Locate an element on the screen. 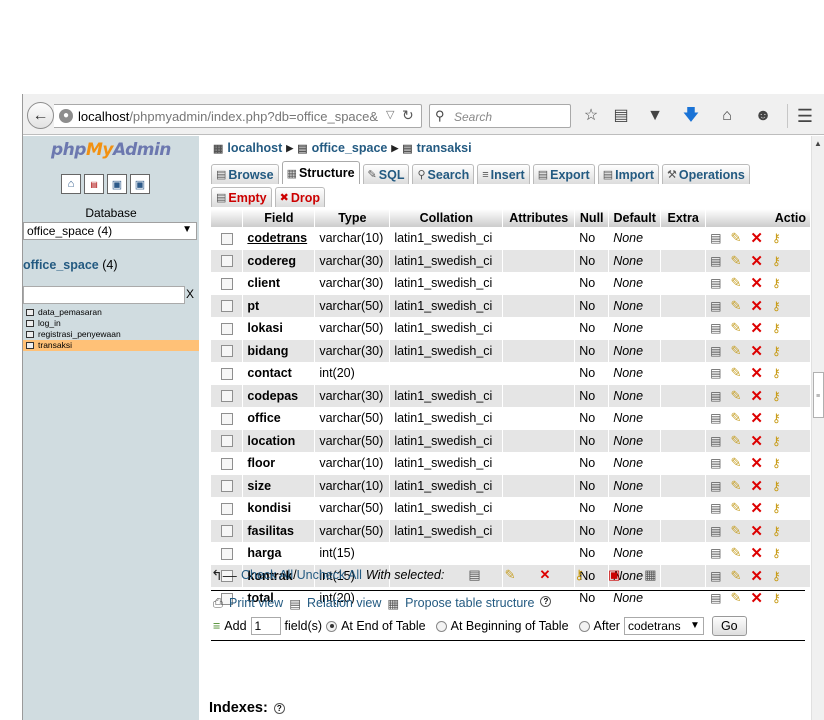 The height and width of the screenshot is (720, 824). go-button: Go is located at coordinates (729, 626).